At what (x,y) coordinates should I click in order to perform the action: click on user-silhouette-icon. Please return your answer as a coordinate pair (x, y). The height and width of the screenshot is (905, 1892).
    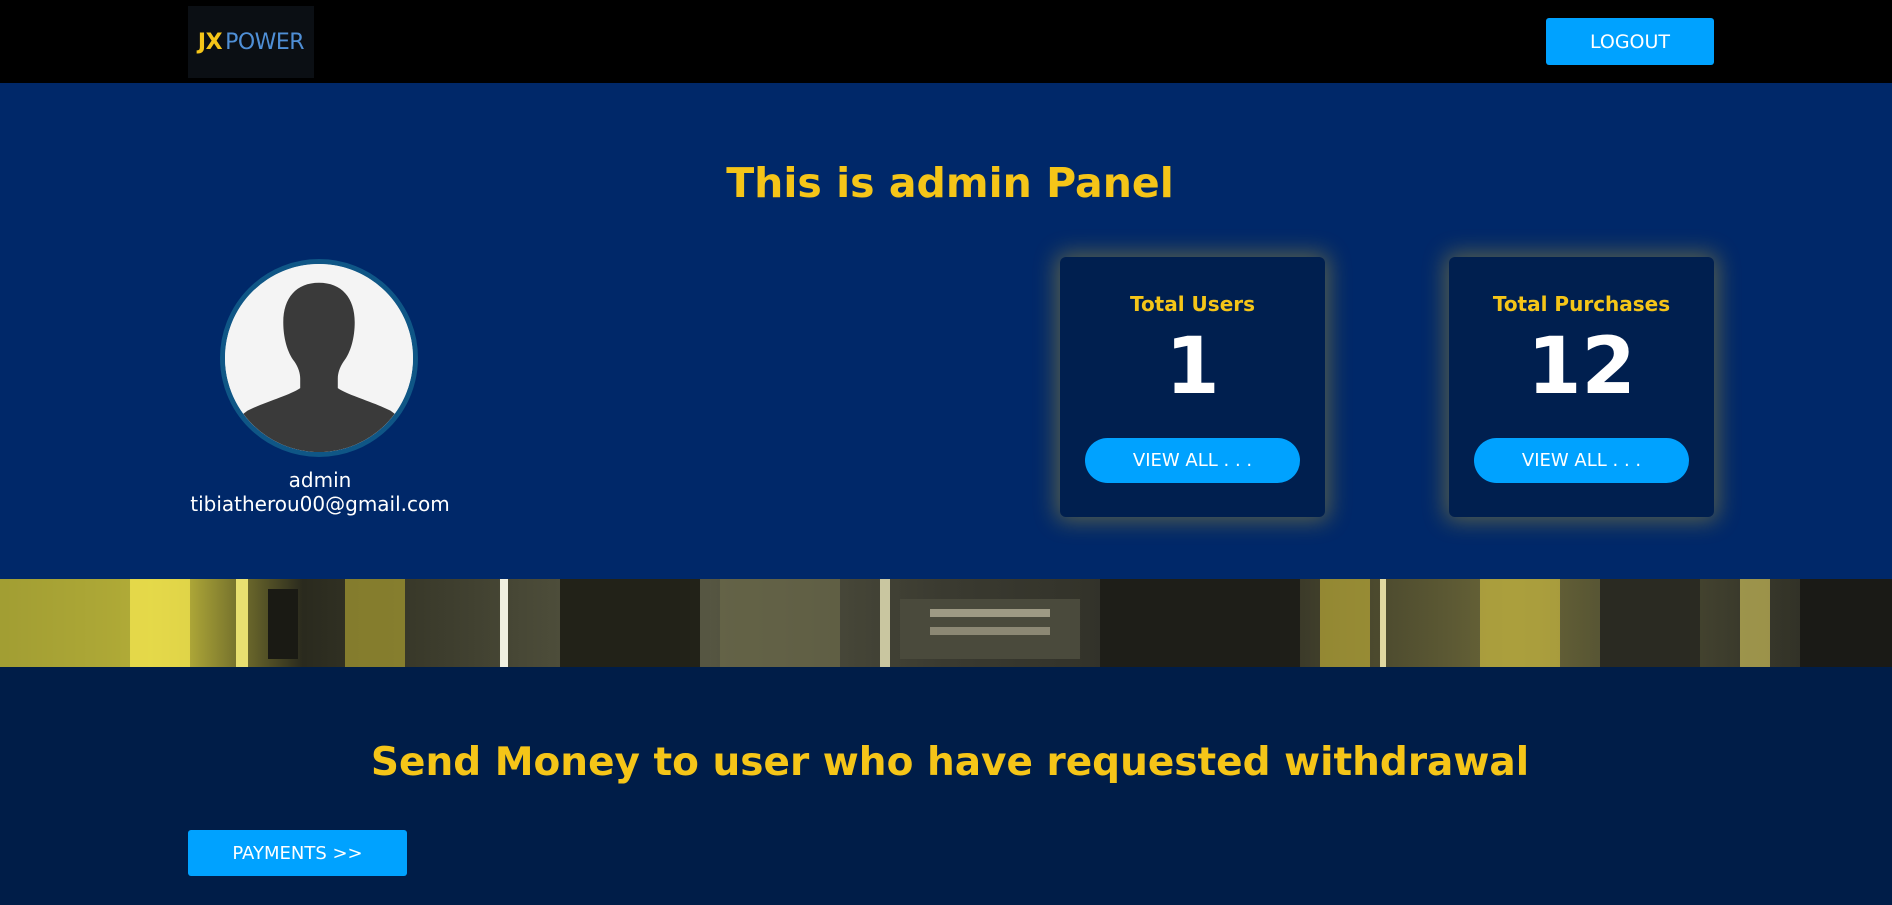
    Looking at the image, I should click on (319, 358).